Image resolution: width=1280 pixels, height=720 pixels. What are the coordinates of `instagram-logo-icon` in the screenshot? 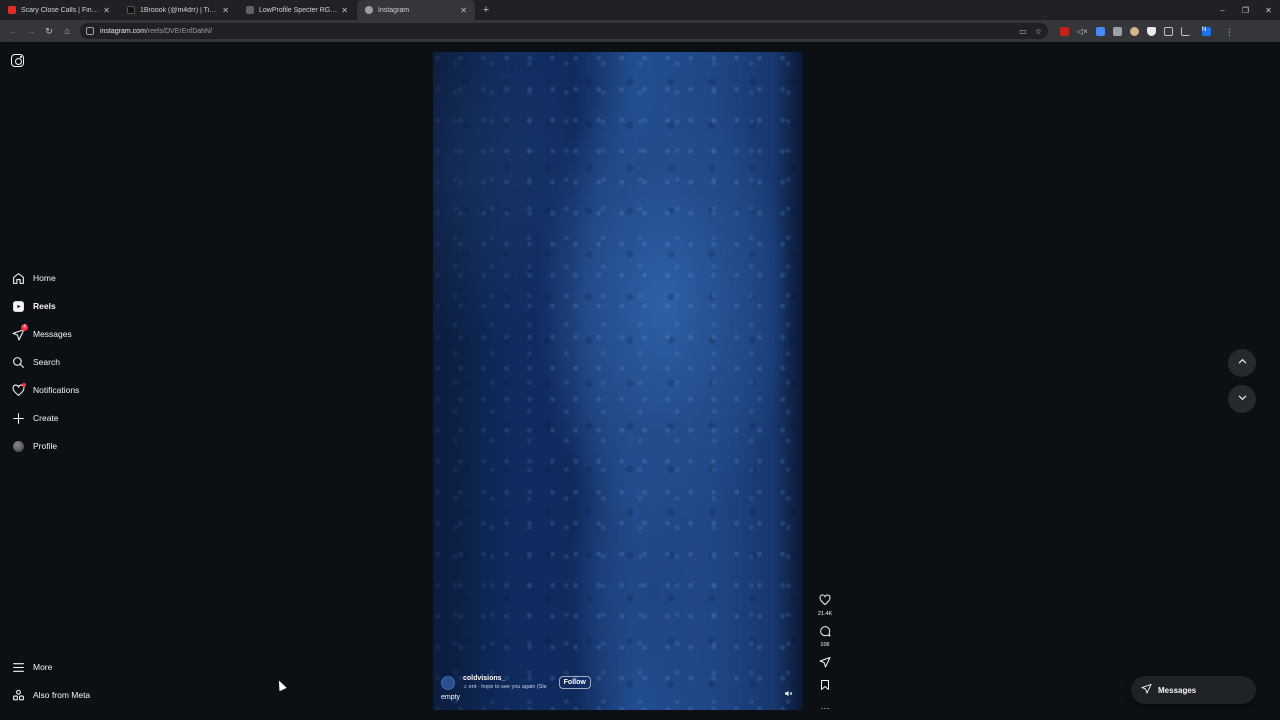 It's located at (17, 60).